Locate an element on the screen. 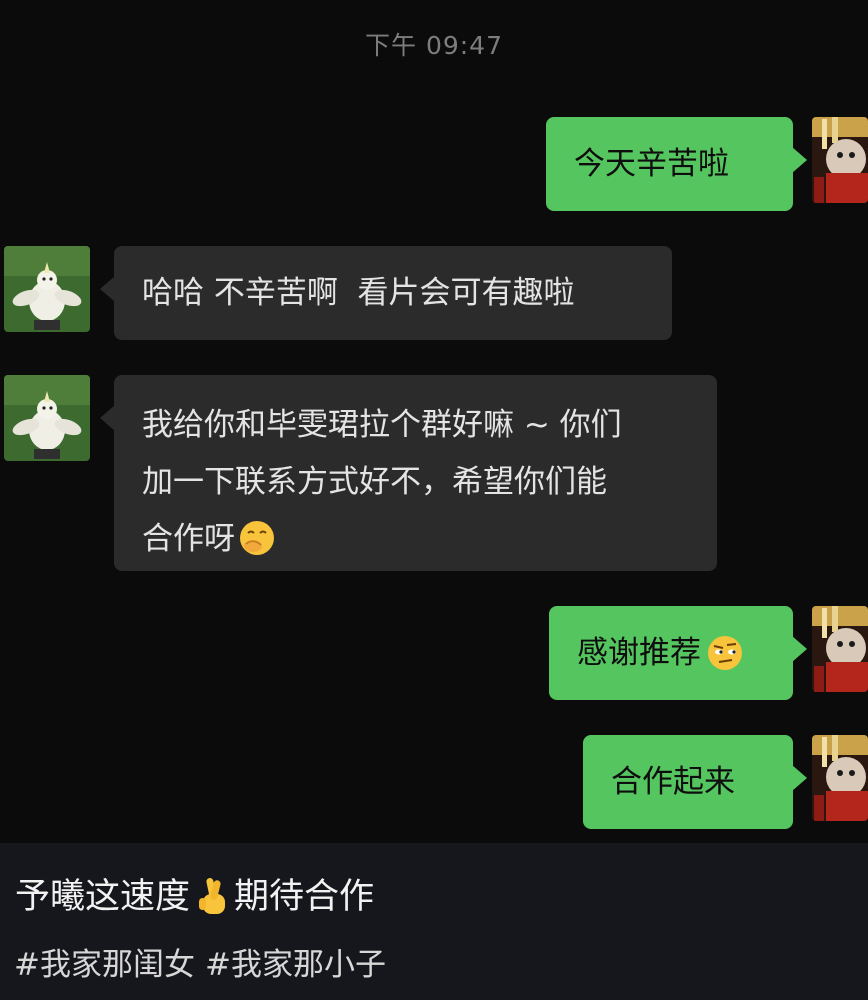 This screenshot has width=868, height=1000. hashtag-link: #我家那小子 is located at coordinates (295, 965).